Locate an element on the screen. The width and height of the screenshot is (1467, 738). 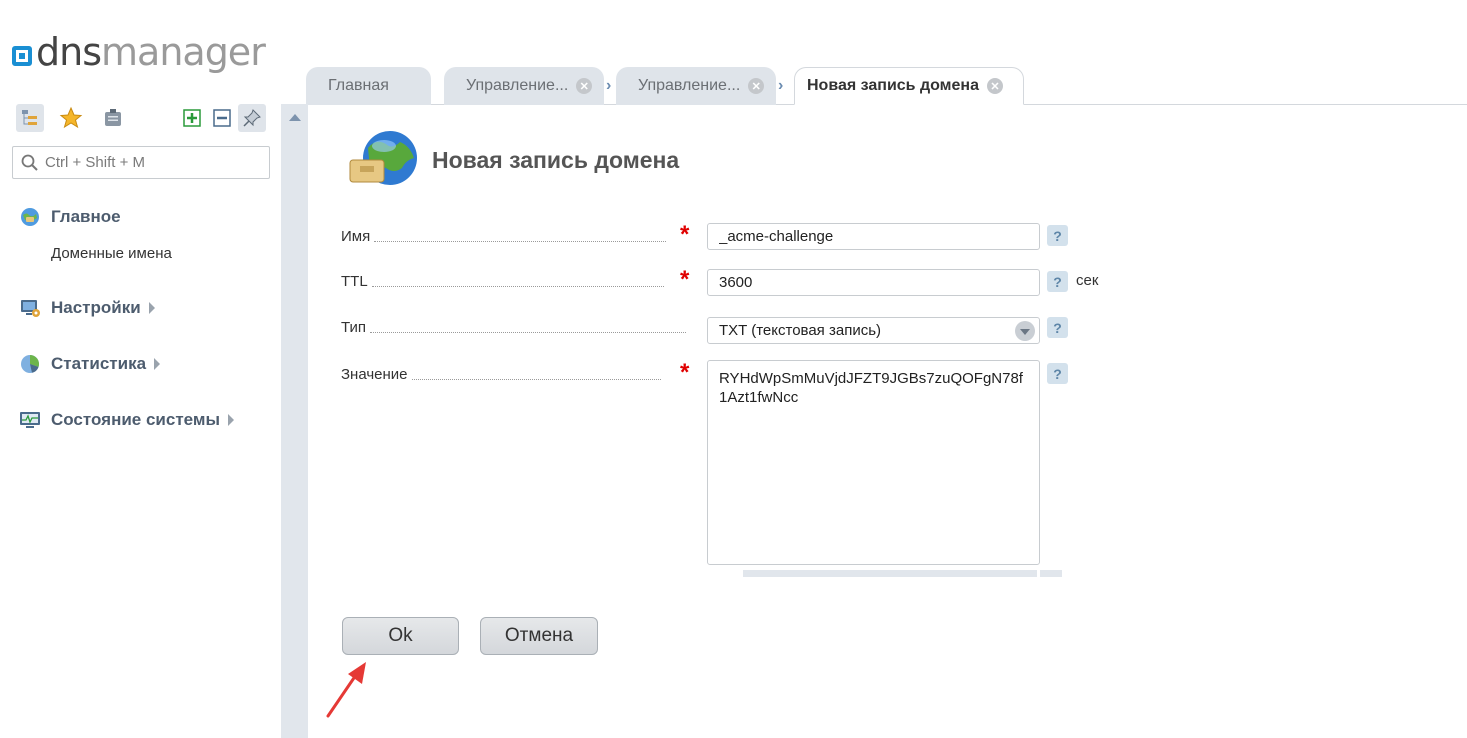
menu-section-statistics-label: Статистика is located at coordinates (99, 363).